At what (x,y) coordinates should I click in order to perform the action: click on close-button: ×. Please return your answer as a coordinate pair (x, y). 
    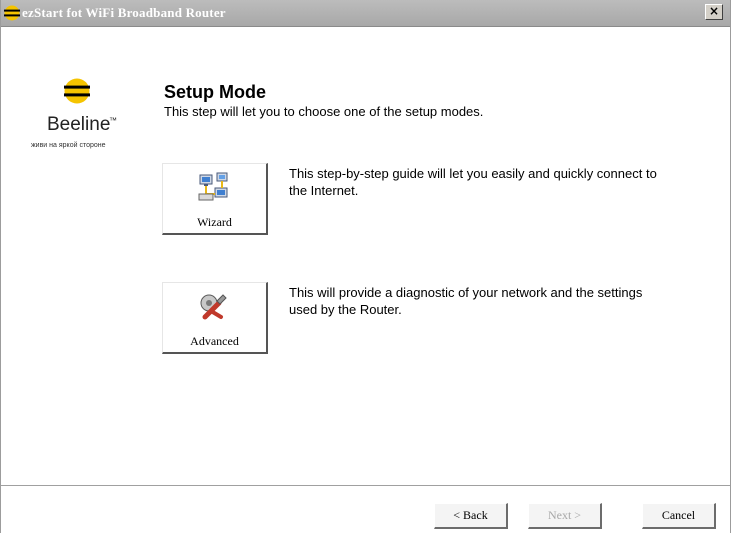
    Looking at the image, I should click on (714, 12).